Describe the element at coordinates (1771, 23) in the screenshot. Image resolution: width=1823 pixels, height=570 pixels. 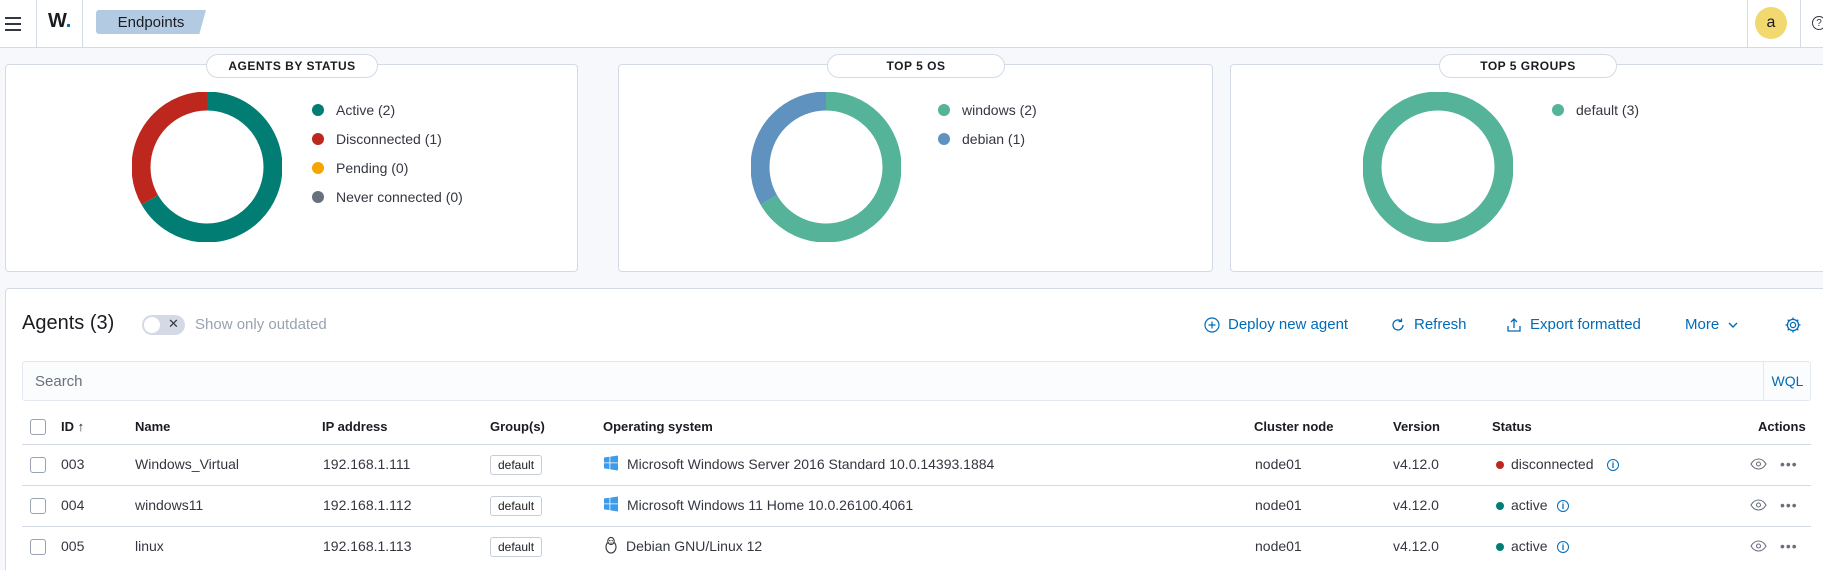
I see `avatar: a` at that location.